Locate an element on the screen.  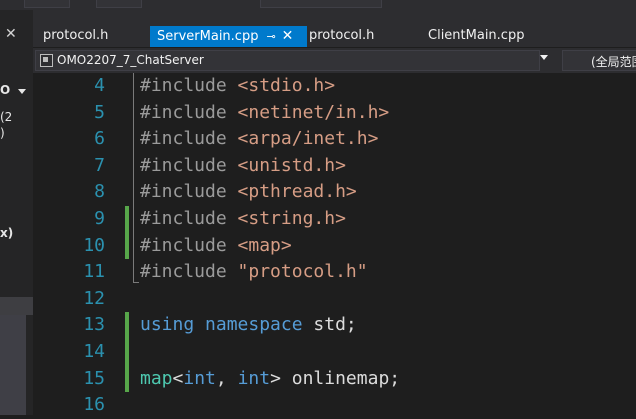
code-text: #include <unistd.h> is located at coordinates (243, 166).